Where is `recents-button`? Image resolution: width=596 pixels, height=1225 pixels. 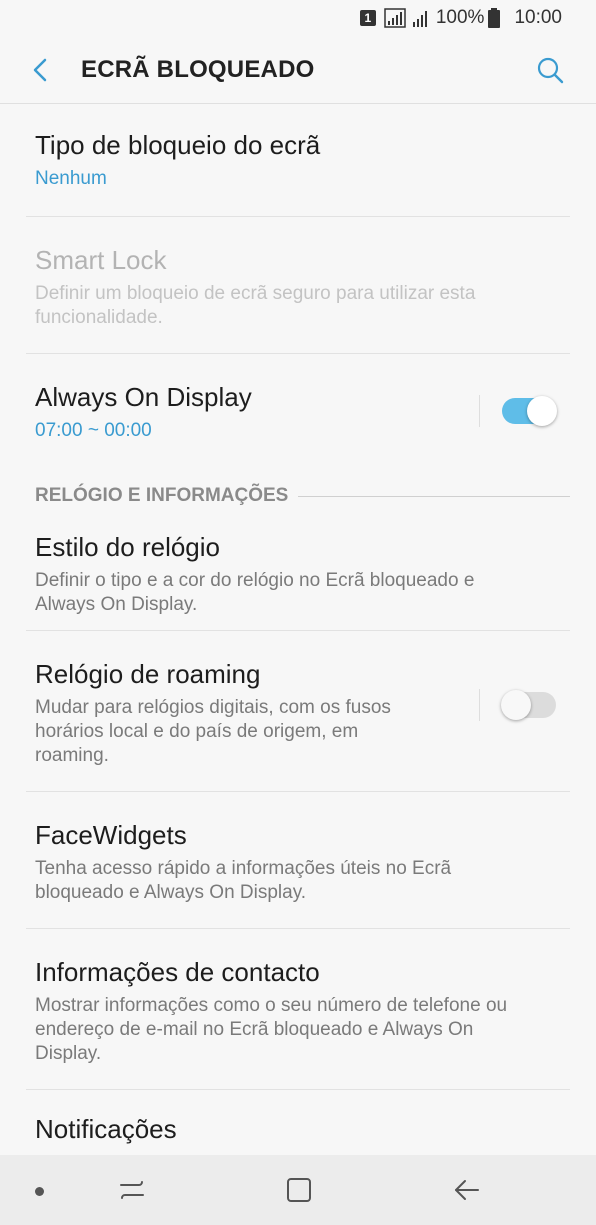
recents-button is located at coordinates (132, 1190).